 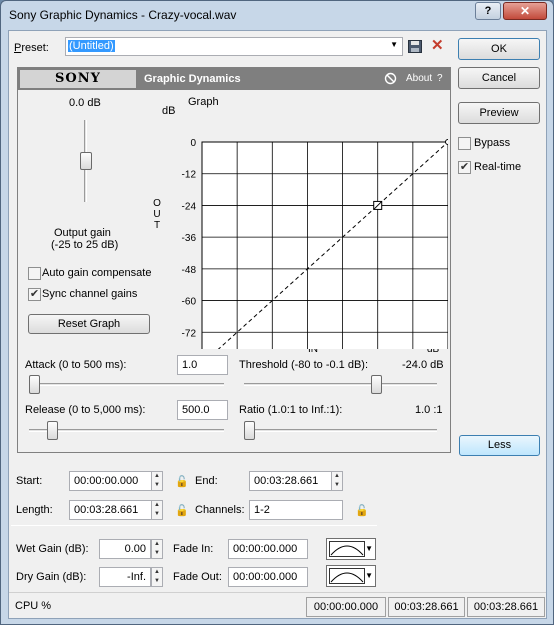 I want to click on less-label: Less, so click(x=499, y=445).